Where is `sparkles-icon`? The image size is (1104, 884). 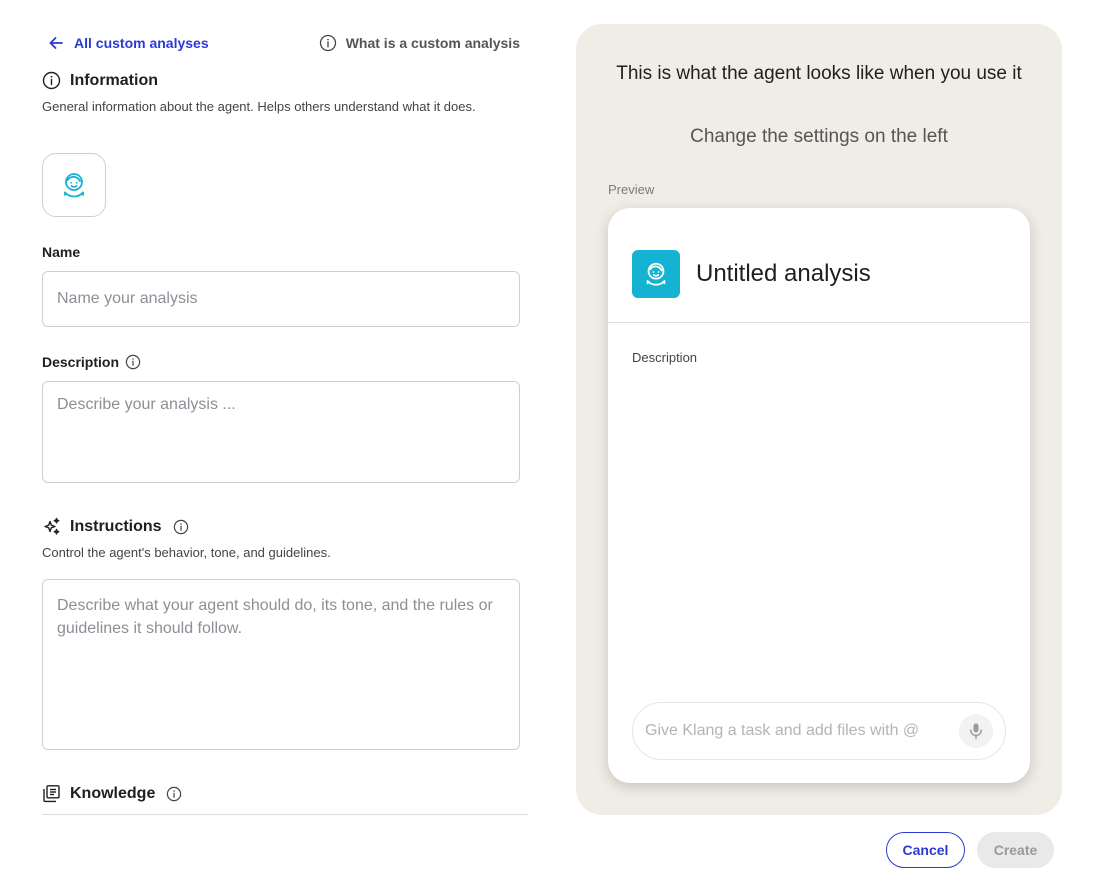 sparkles-icon is located at coordinates (51, 526).